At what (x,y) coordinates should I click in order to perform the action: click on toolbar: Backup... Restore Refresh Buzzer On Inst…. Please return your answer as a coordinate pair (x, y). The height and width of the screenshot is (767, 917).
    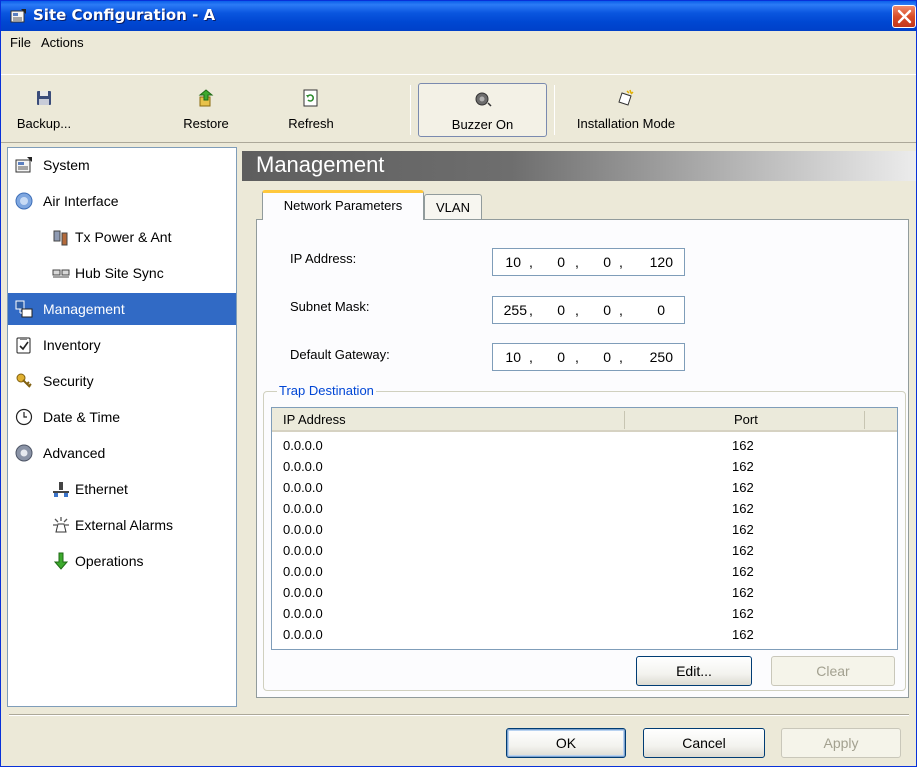
    Looking at the image, I should click on (458, 109).